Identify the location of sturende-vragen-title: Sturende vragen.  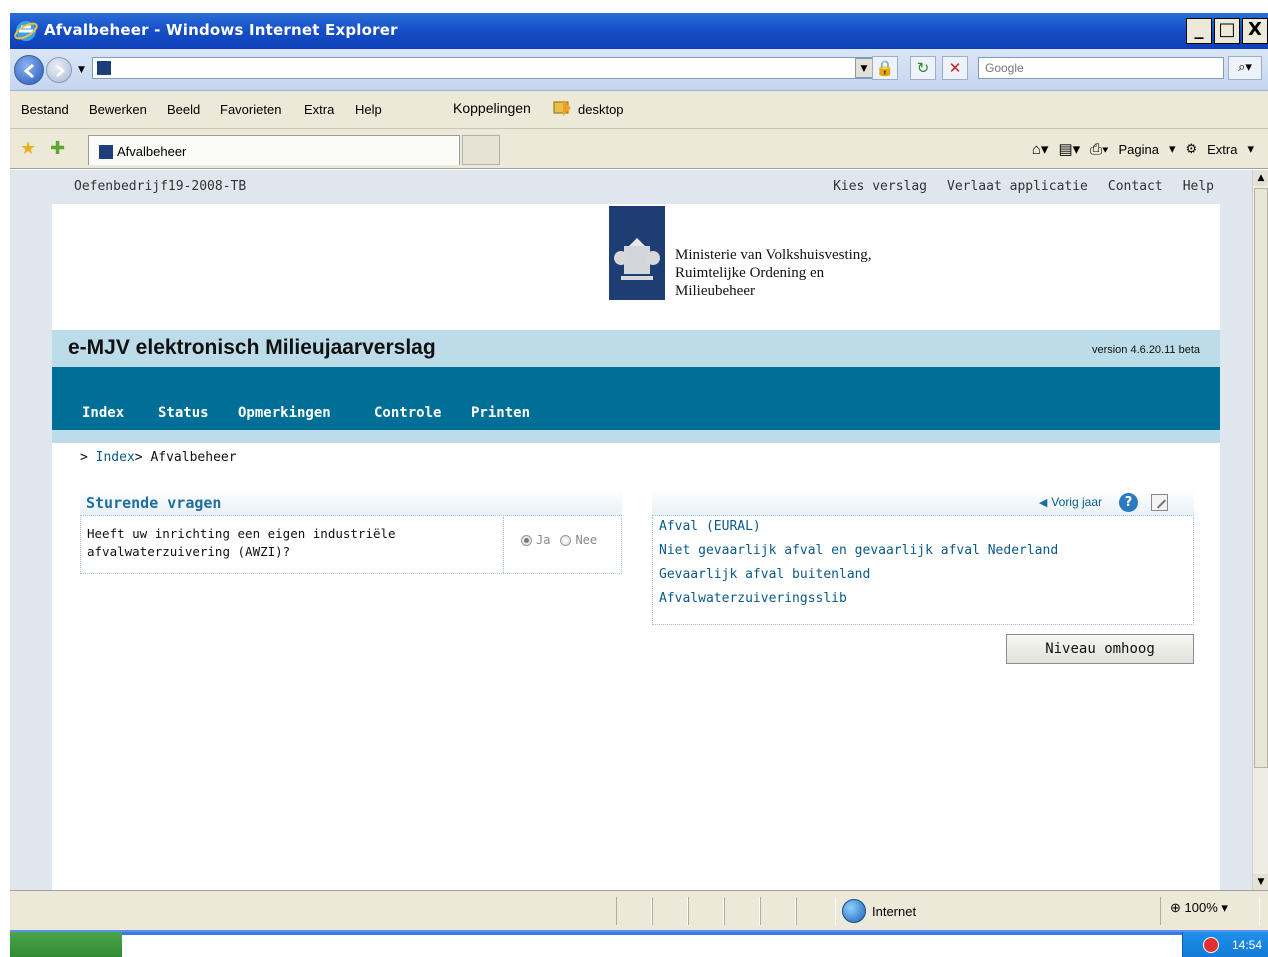
(154, 503).